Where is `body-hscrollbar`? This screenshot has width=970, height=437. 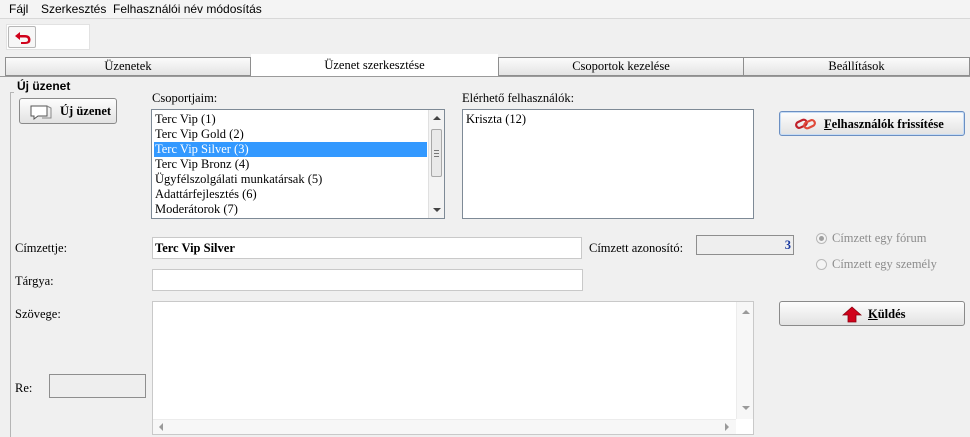
body-hscrollbar is located at coordinates (444, 426).